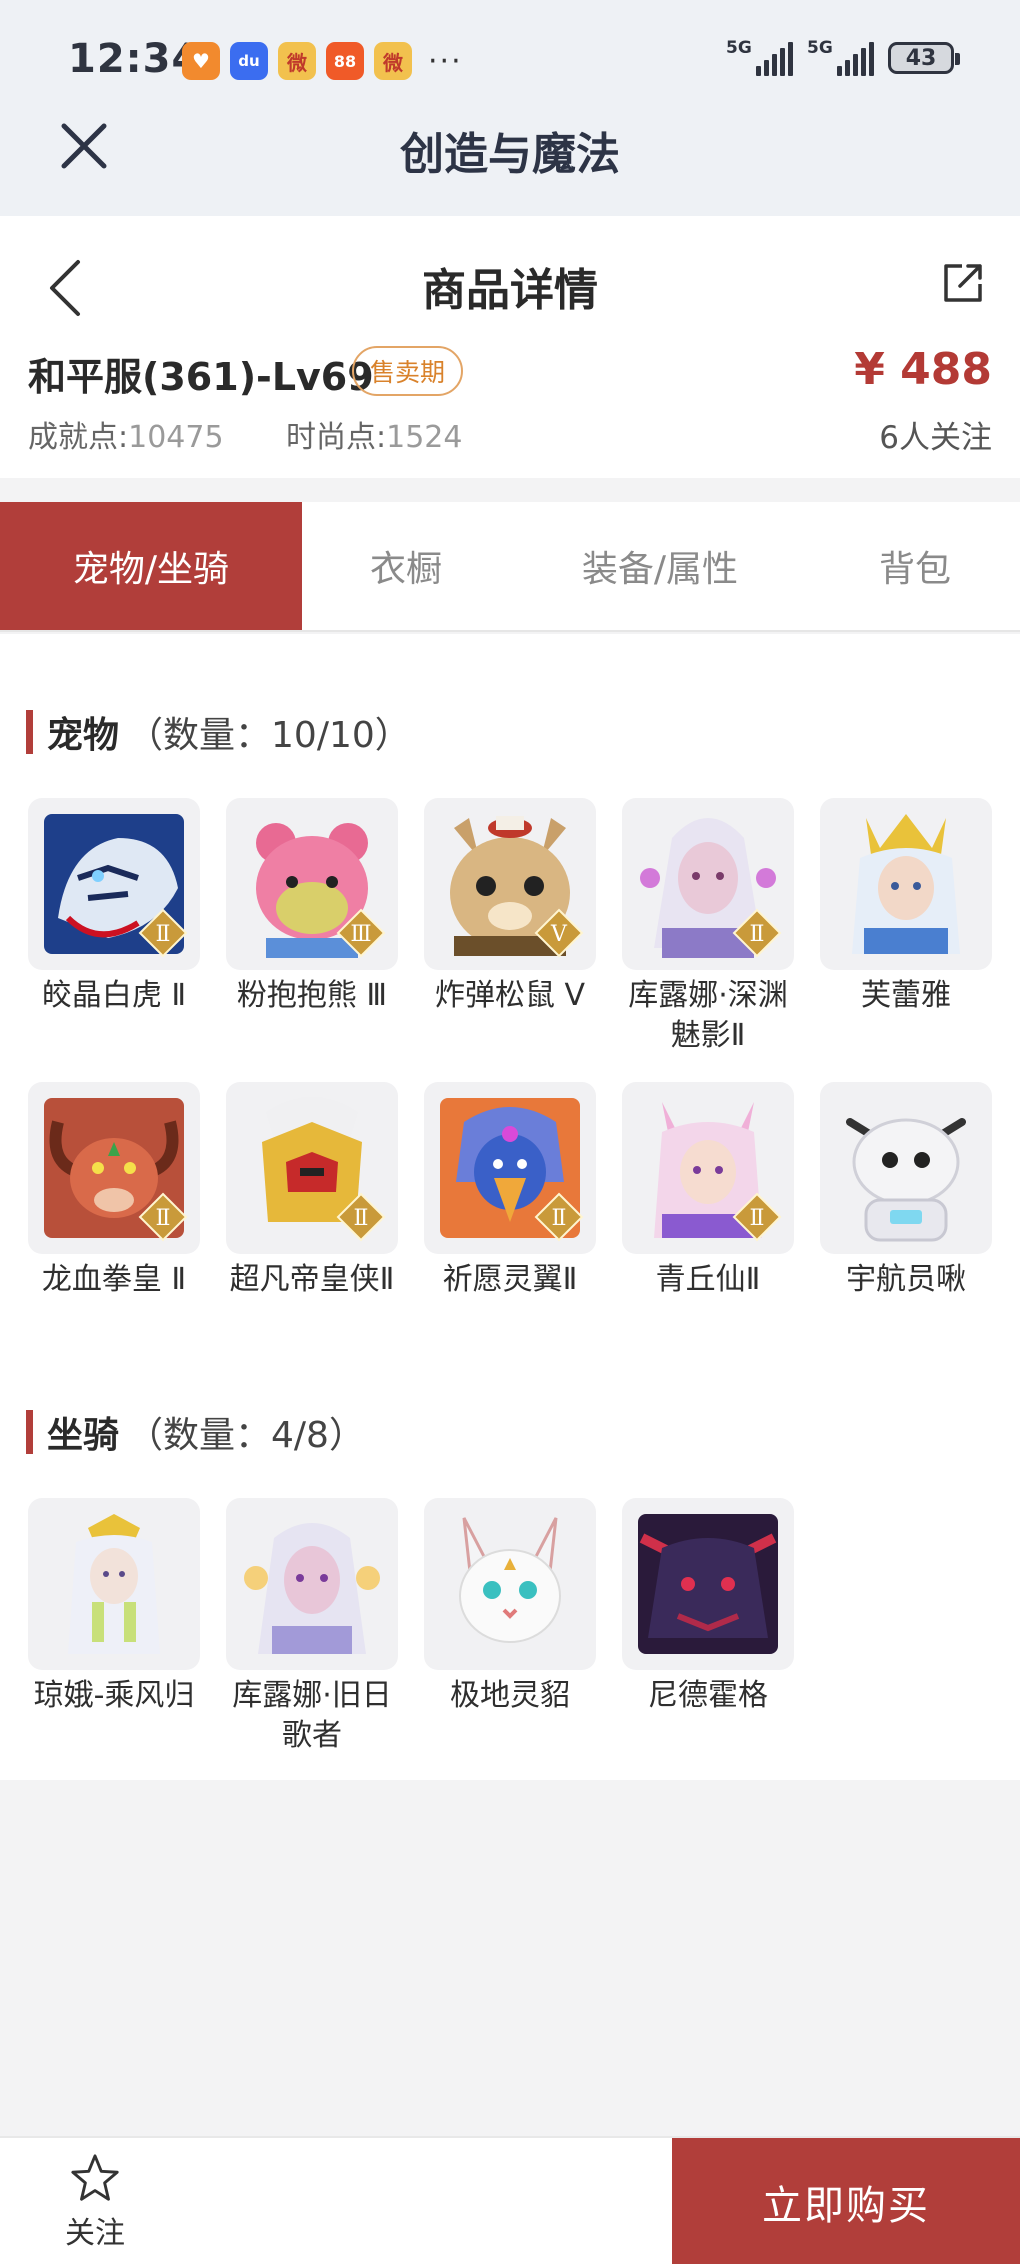 The image size is (1020, 2264). What do you see at coordinates (406, 566) in the screenshot?
I see `tab-wardrobe: 衣橱` at bounding box center [406, 566].